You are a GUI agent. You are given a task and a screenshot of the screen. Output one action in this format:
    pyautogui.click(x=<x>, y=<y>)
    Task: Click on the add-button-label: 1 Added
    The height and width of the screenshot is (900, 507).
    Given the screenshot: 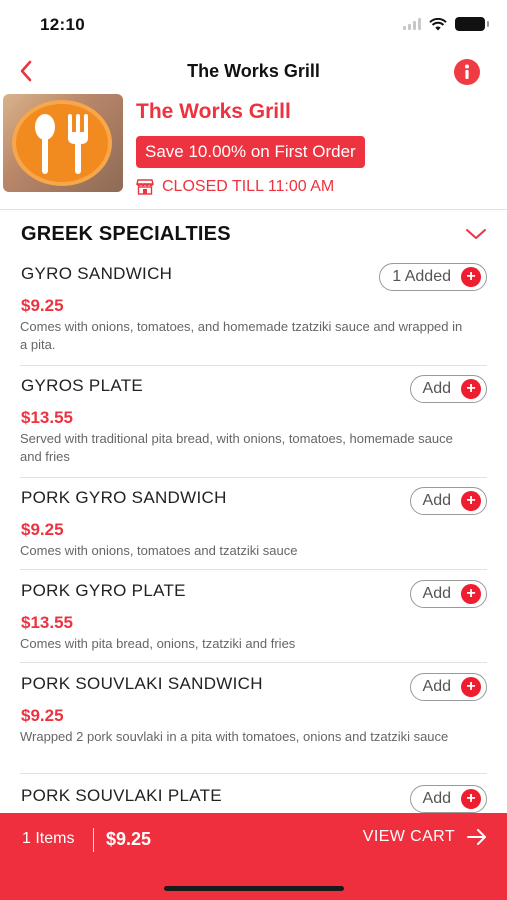 What is the action you would take?
    pyautogui.click(x=421, y=276)
    